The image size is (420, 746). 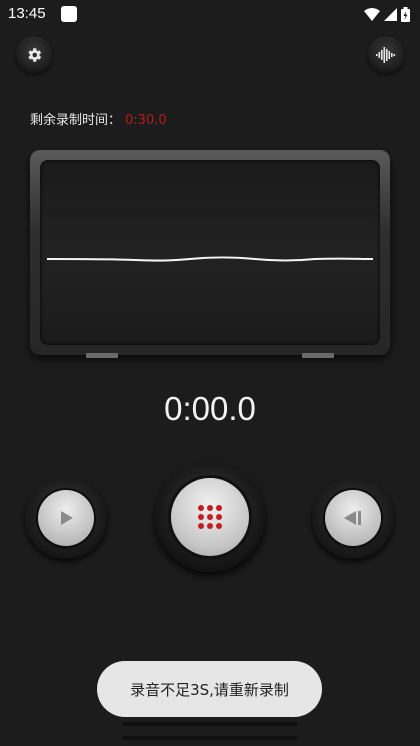 I want to click on recordings-list-button, so click(x=386, y=55).